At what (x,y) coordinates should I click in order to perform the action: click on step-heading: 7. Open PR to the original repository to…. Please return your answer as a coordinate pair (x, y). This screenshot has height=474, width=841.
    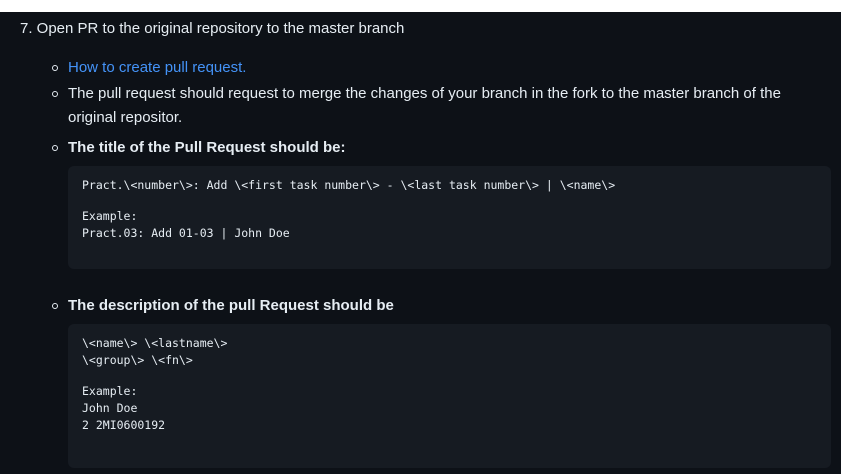
    Looking at the image, I should click on (212, 28).